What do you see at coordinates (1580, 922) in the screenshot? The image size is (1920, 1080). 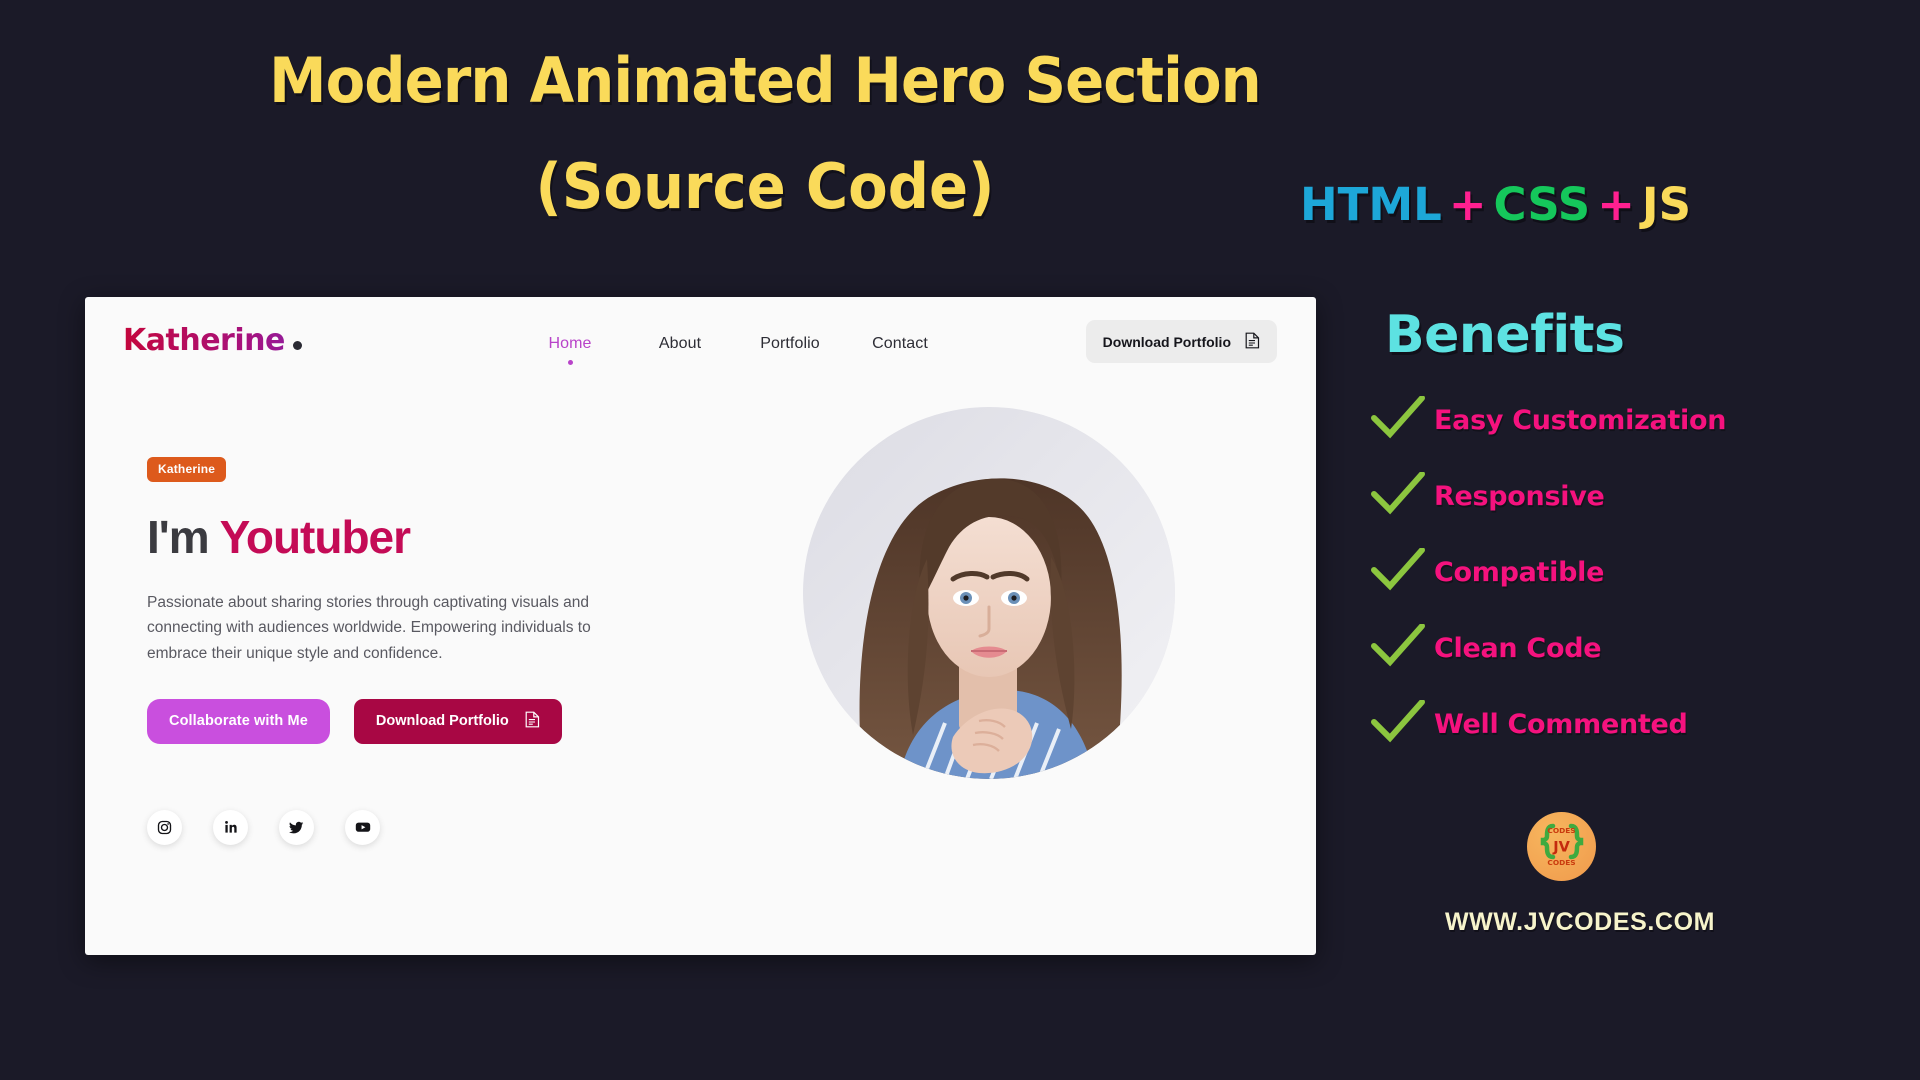 I see `site-url: WWW.JVCODES.COM` at bounding box center [1580, 922].